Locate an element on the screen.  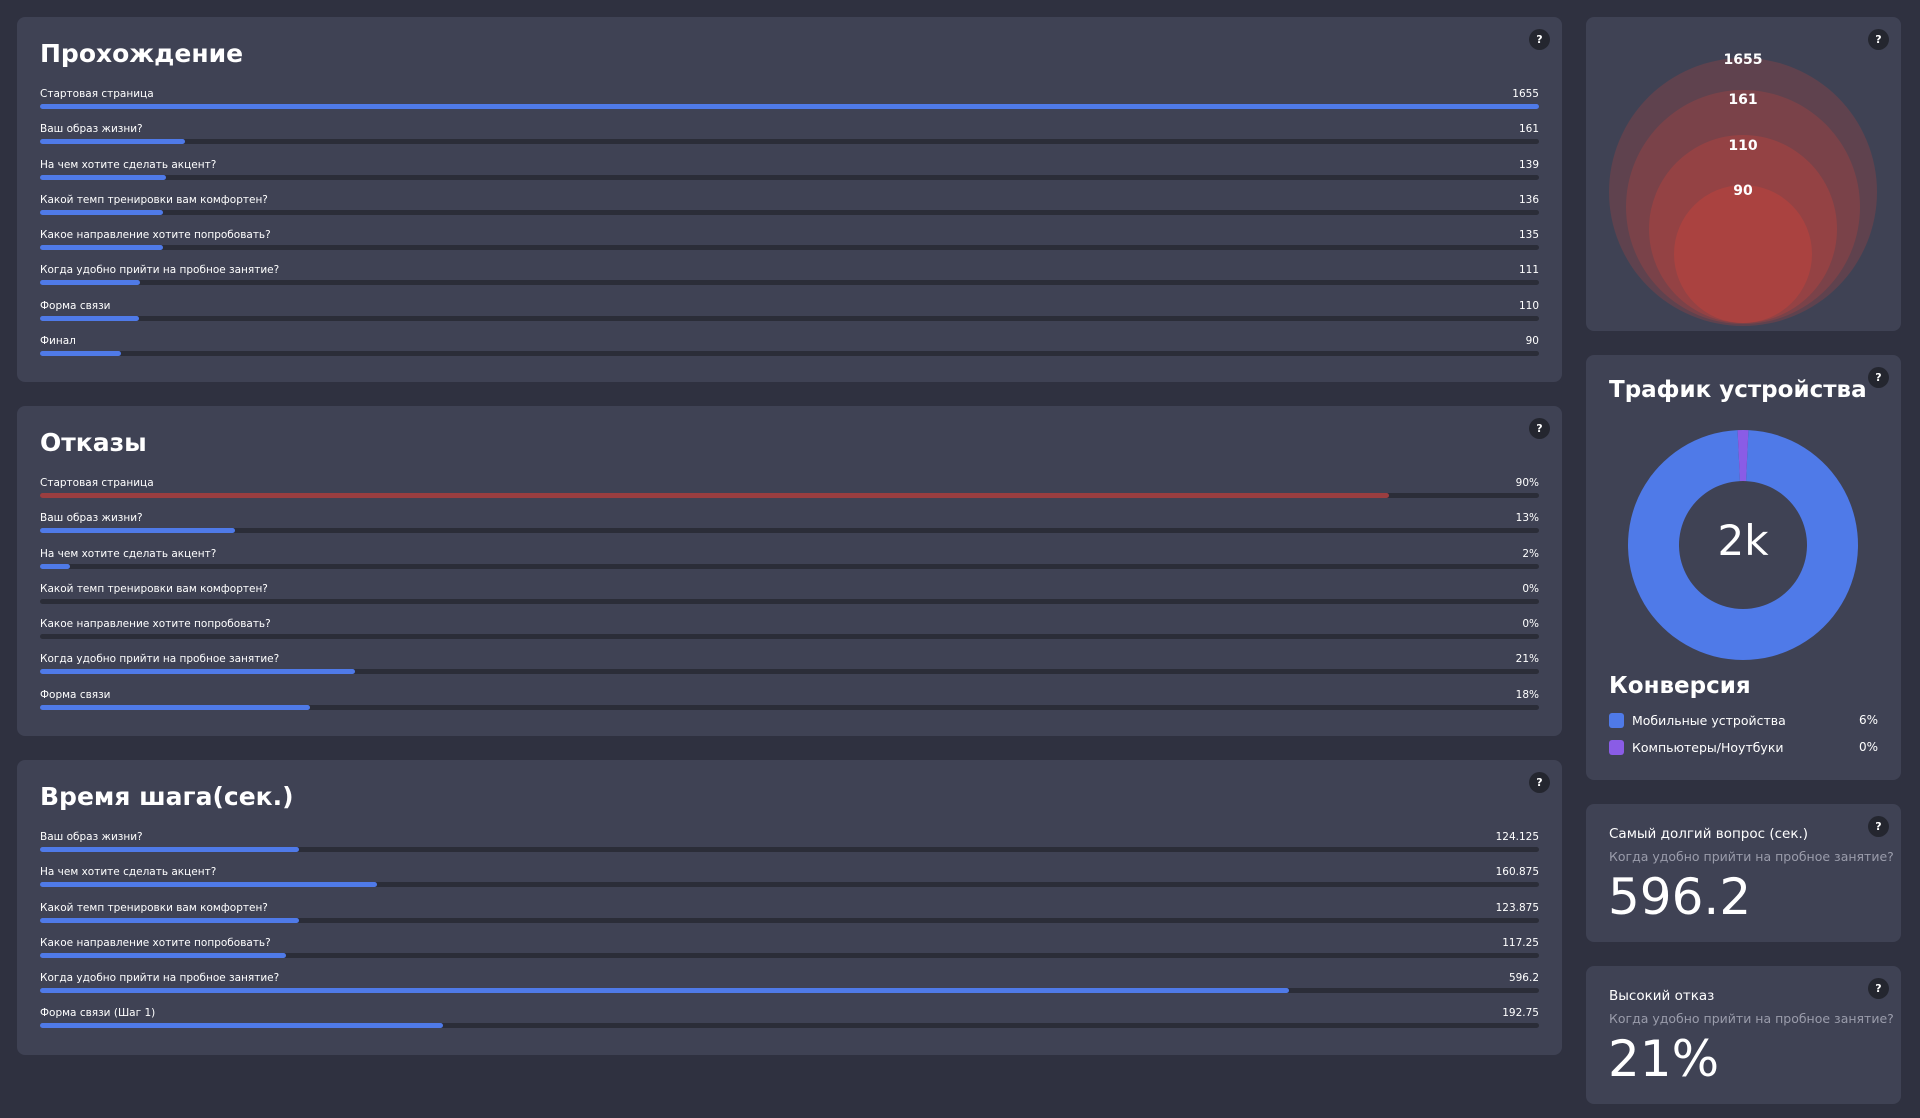
legend-value: 6% is located at coordinates (1868, 720).